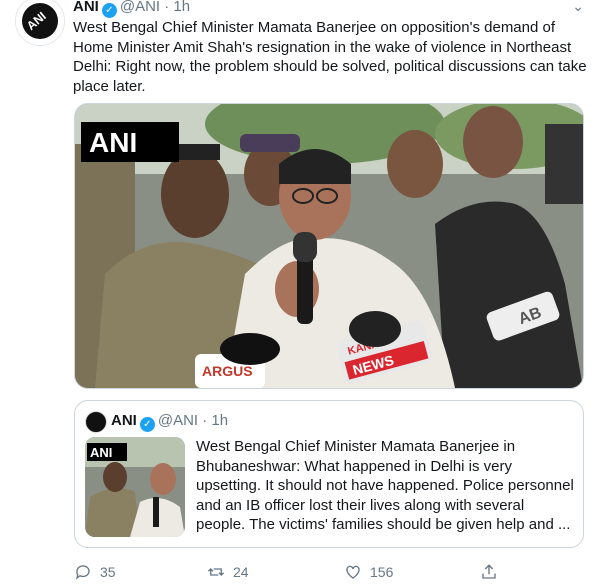 Image resolution: width=606 pixels, height=588 pixels. What do you see at coordinates (220, 420) in the screenshot?
I see `quoted-timestamp: 1h` at bounding box center [220, 420].